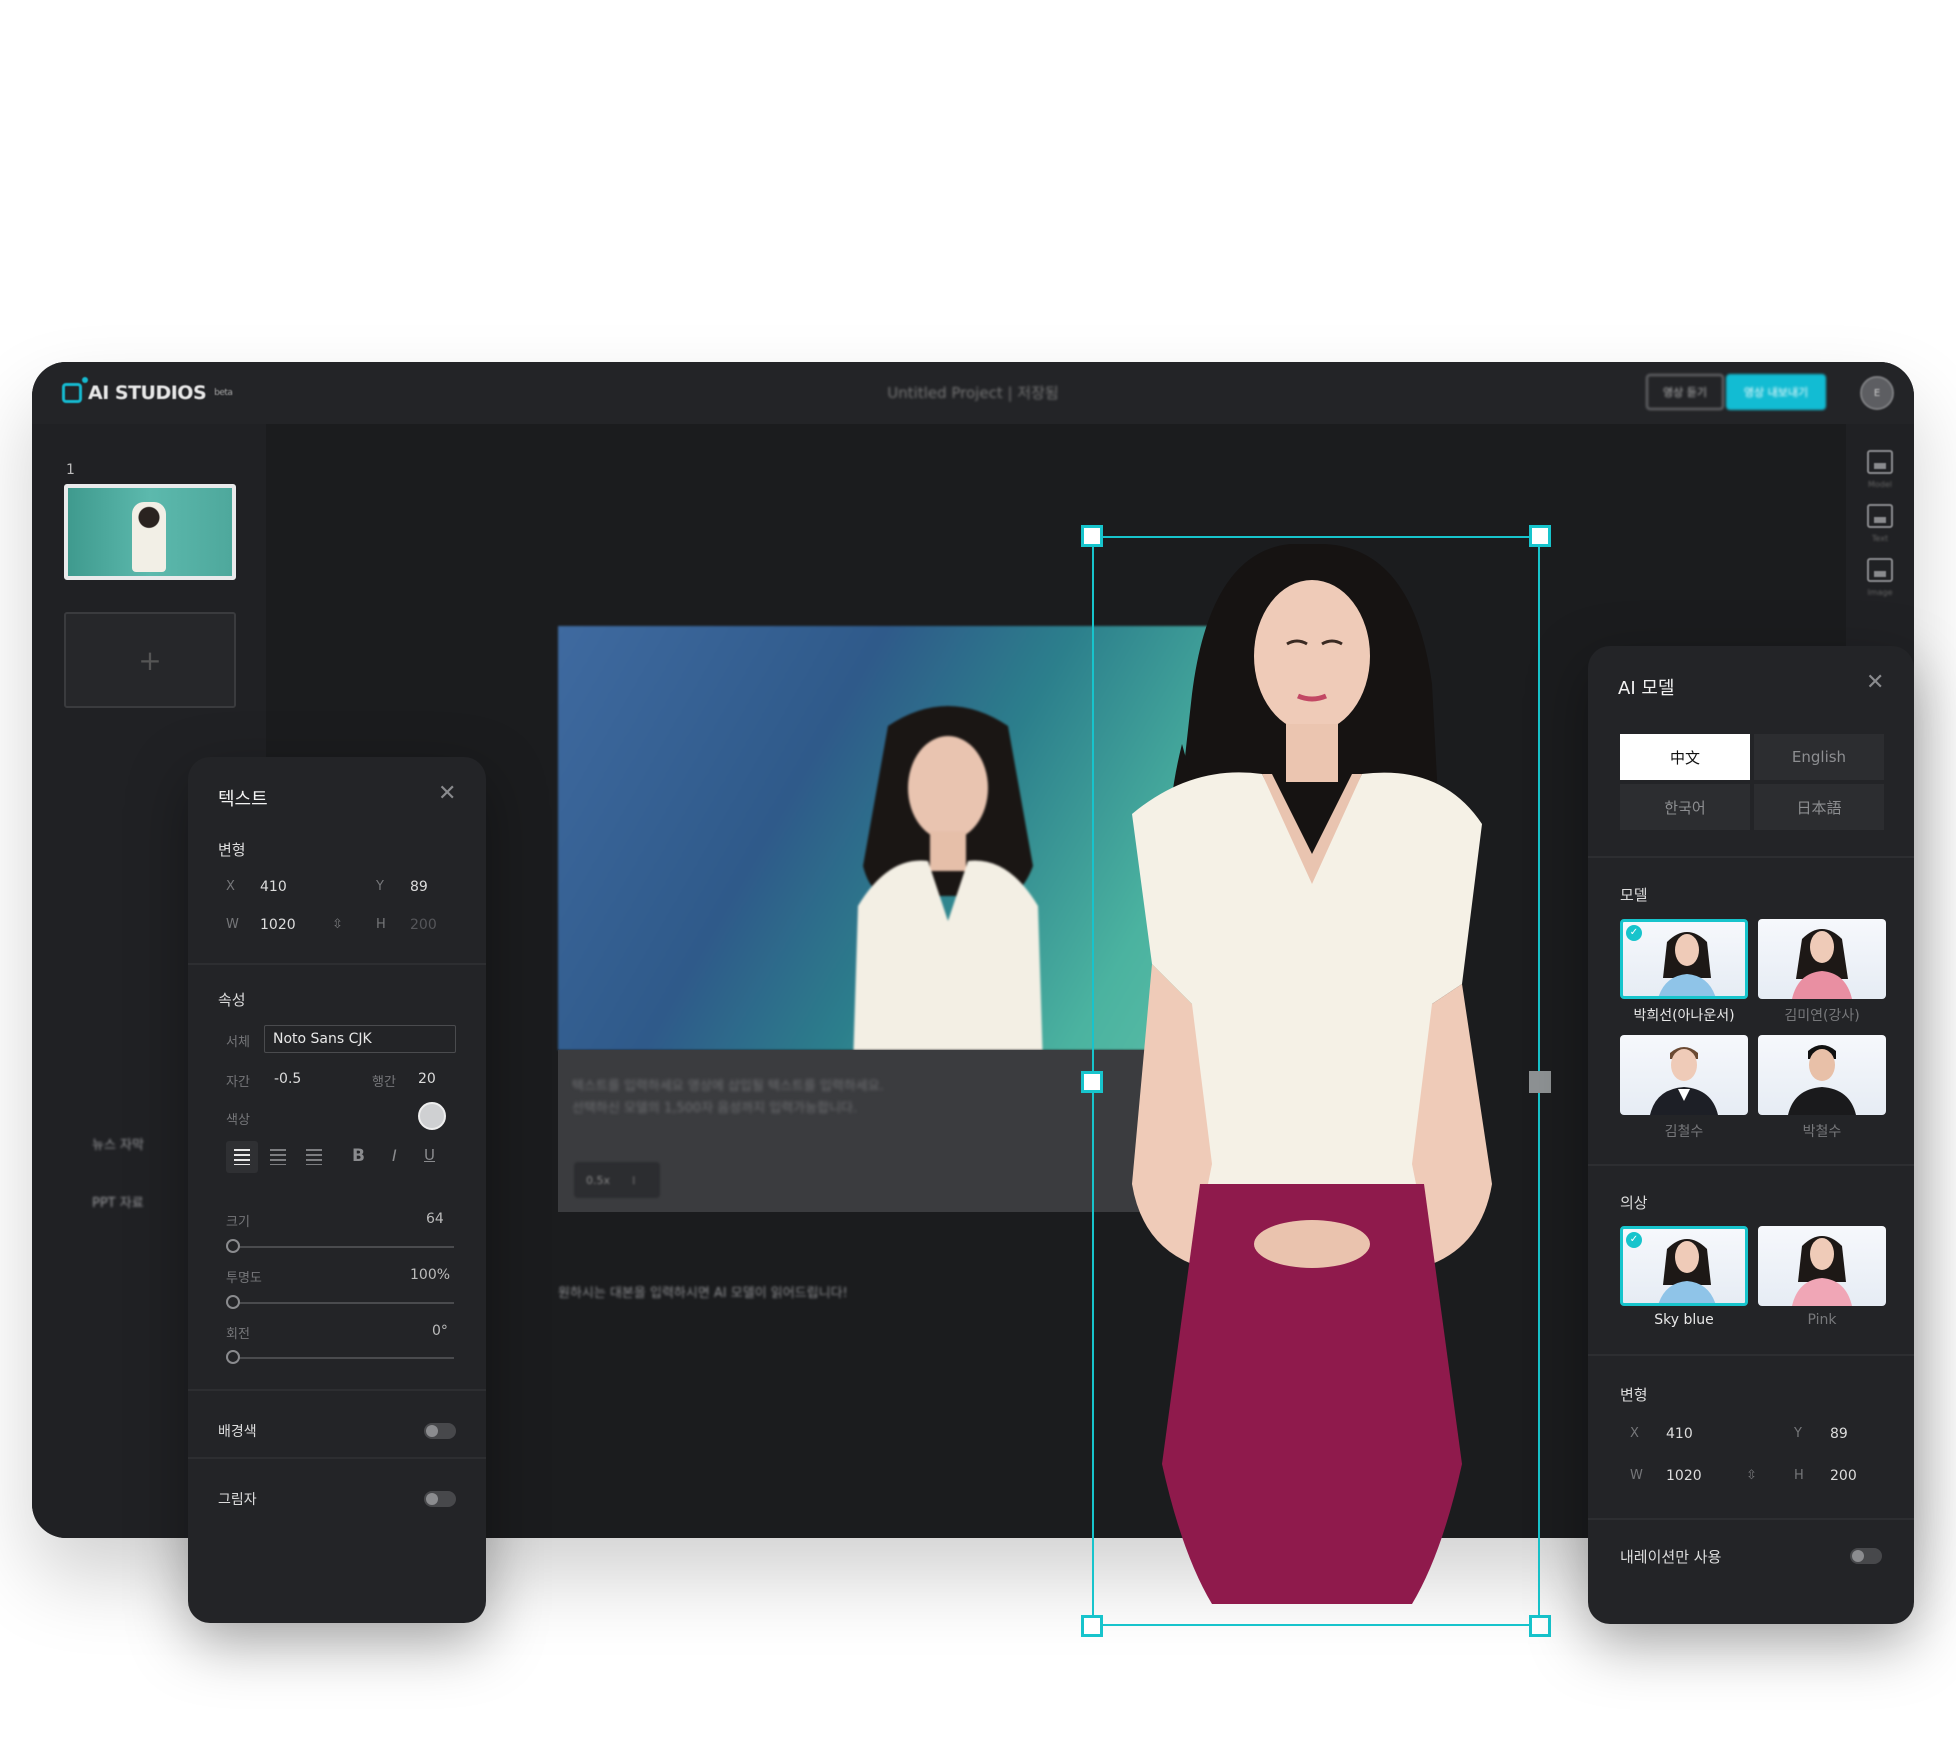 This screenshot has width=1956, height=1740. Describe the element at coordinates (233, 1302) in the screenshot. I see `opacity-slider-knob` at that location.